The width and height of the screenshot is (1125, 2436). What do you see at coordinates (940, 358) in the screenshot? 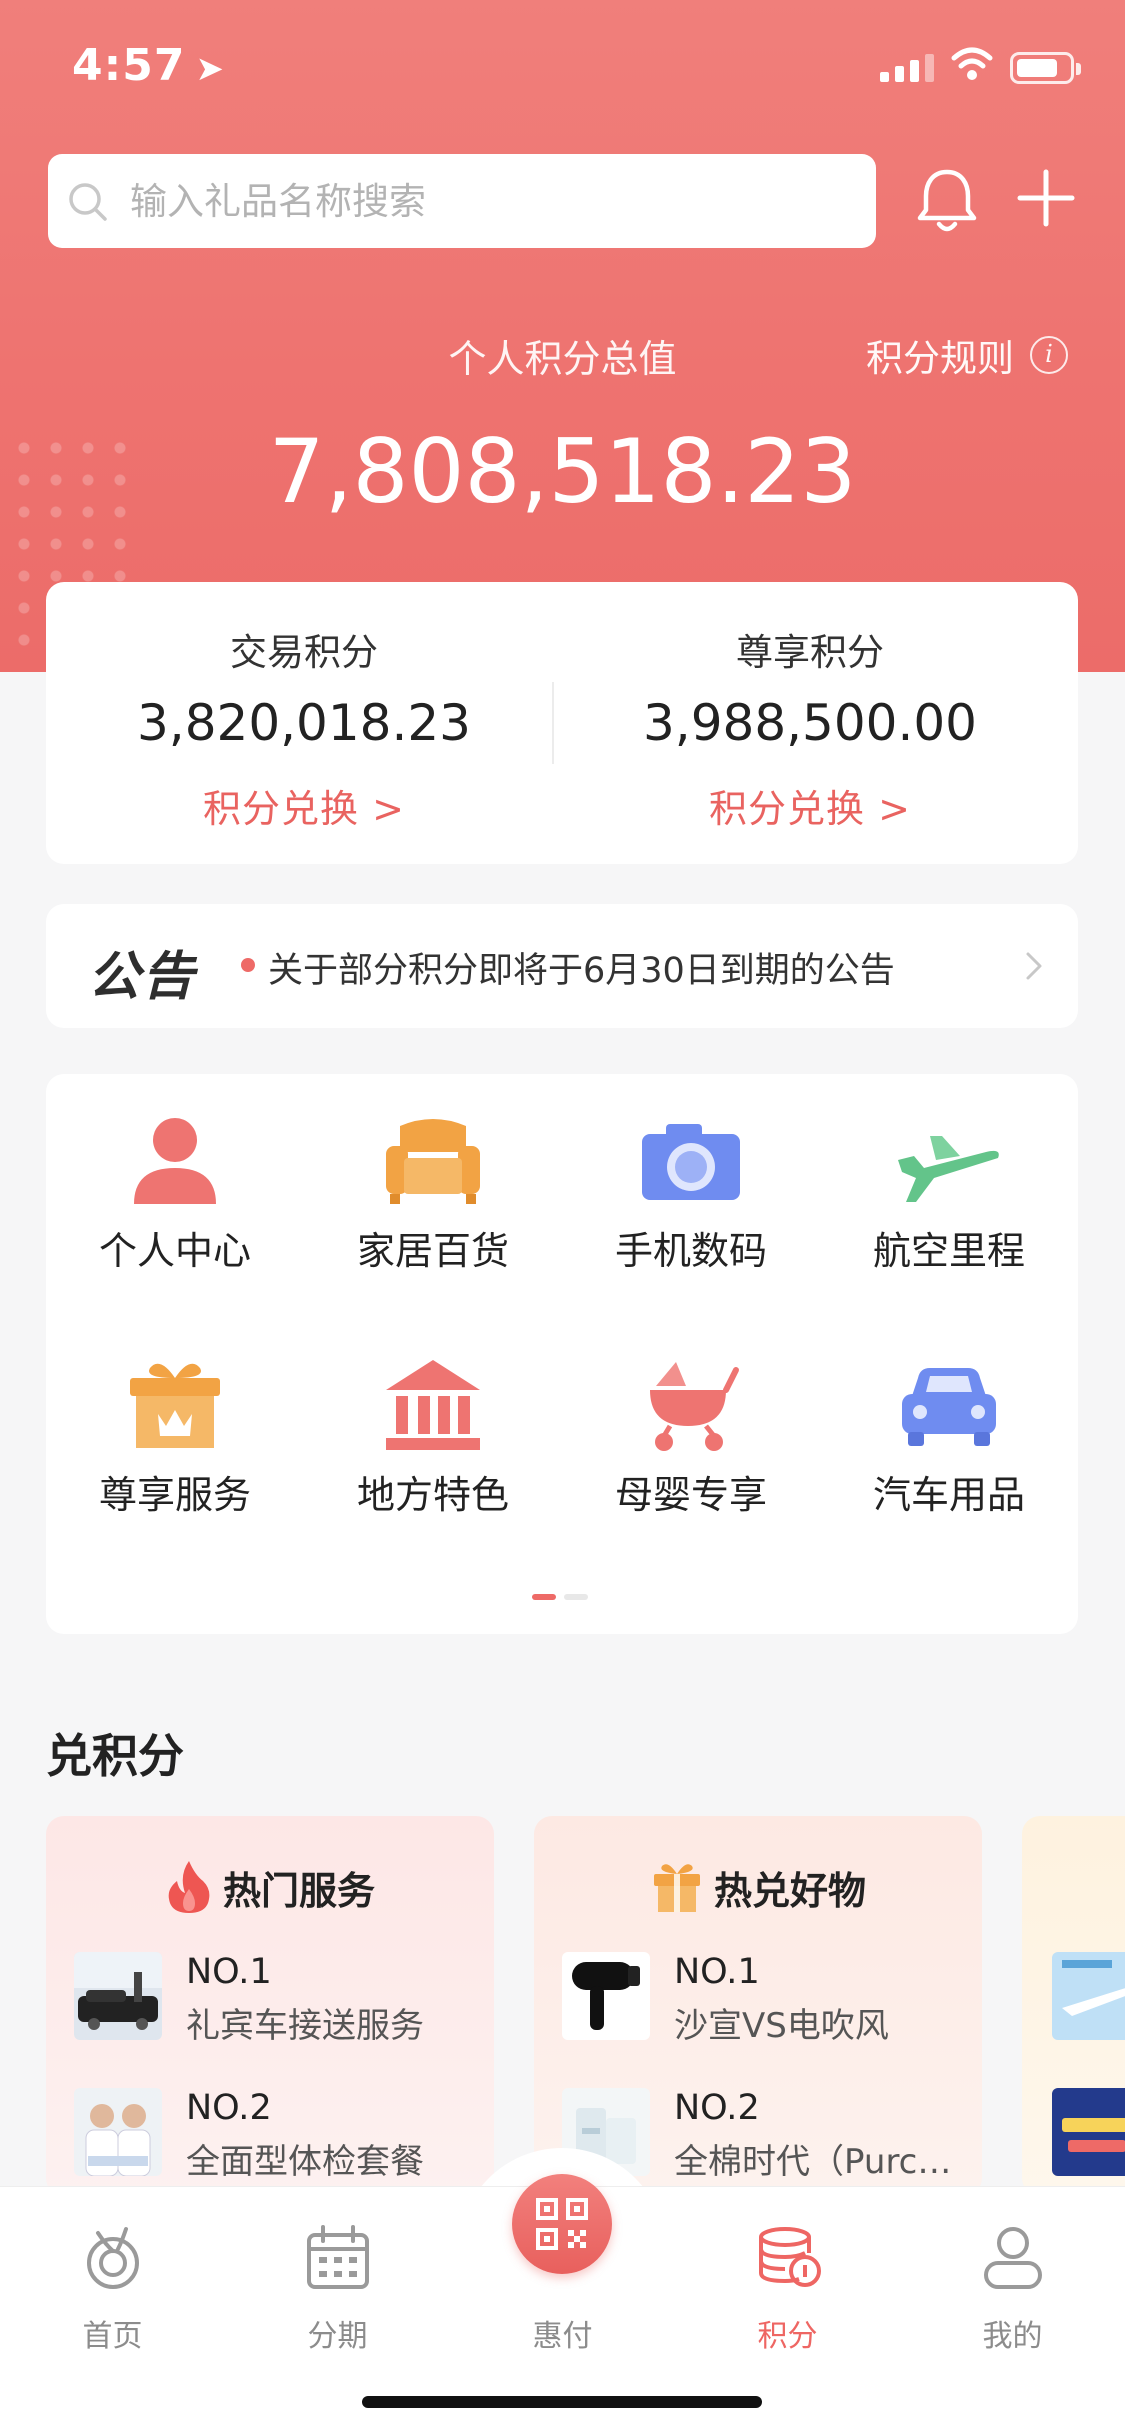
I see `points-rules-label: 积分规则` at bounding box center [940, 358].